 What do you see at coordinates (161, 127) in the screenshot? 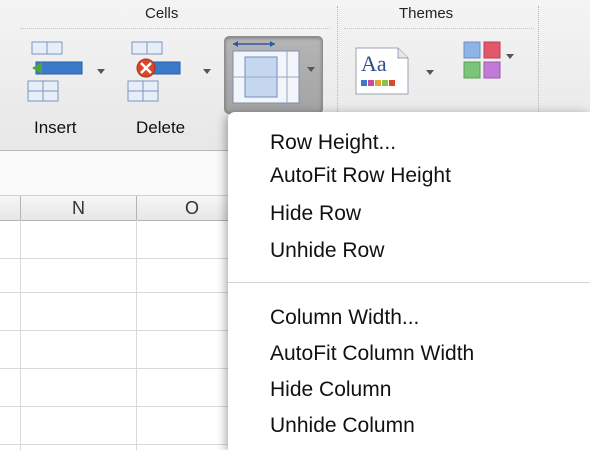
I see `delete-label: Delete` at bounding box center [161, 127].